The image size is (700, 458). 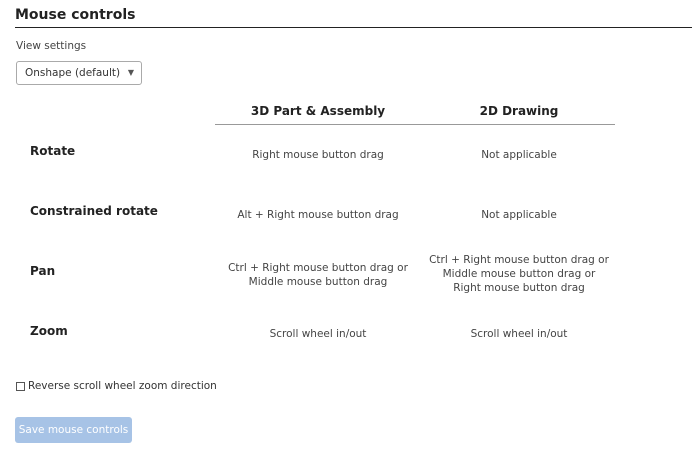 What do you see at coordinates (415, 124) in the screenshot?
I see `header-divider` at bounding box center [415, 124].